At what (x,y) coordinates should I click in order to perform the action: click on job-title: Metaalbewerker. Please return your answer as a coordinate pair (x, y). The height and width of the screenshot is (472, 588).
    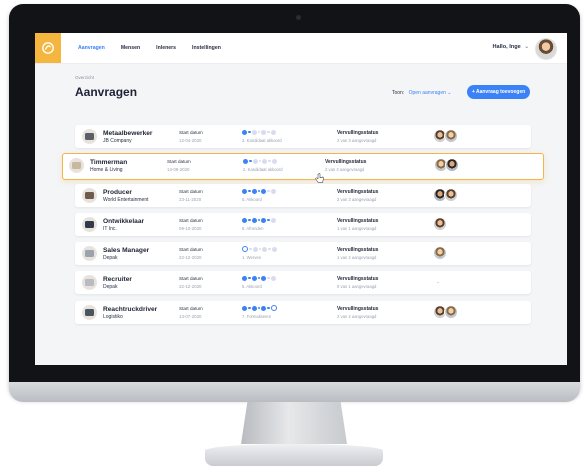
    Looking at the image, I should click on (128, 133).